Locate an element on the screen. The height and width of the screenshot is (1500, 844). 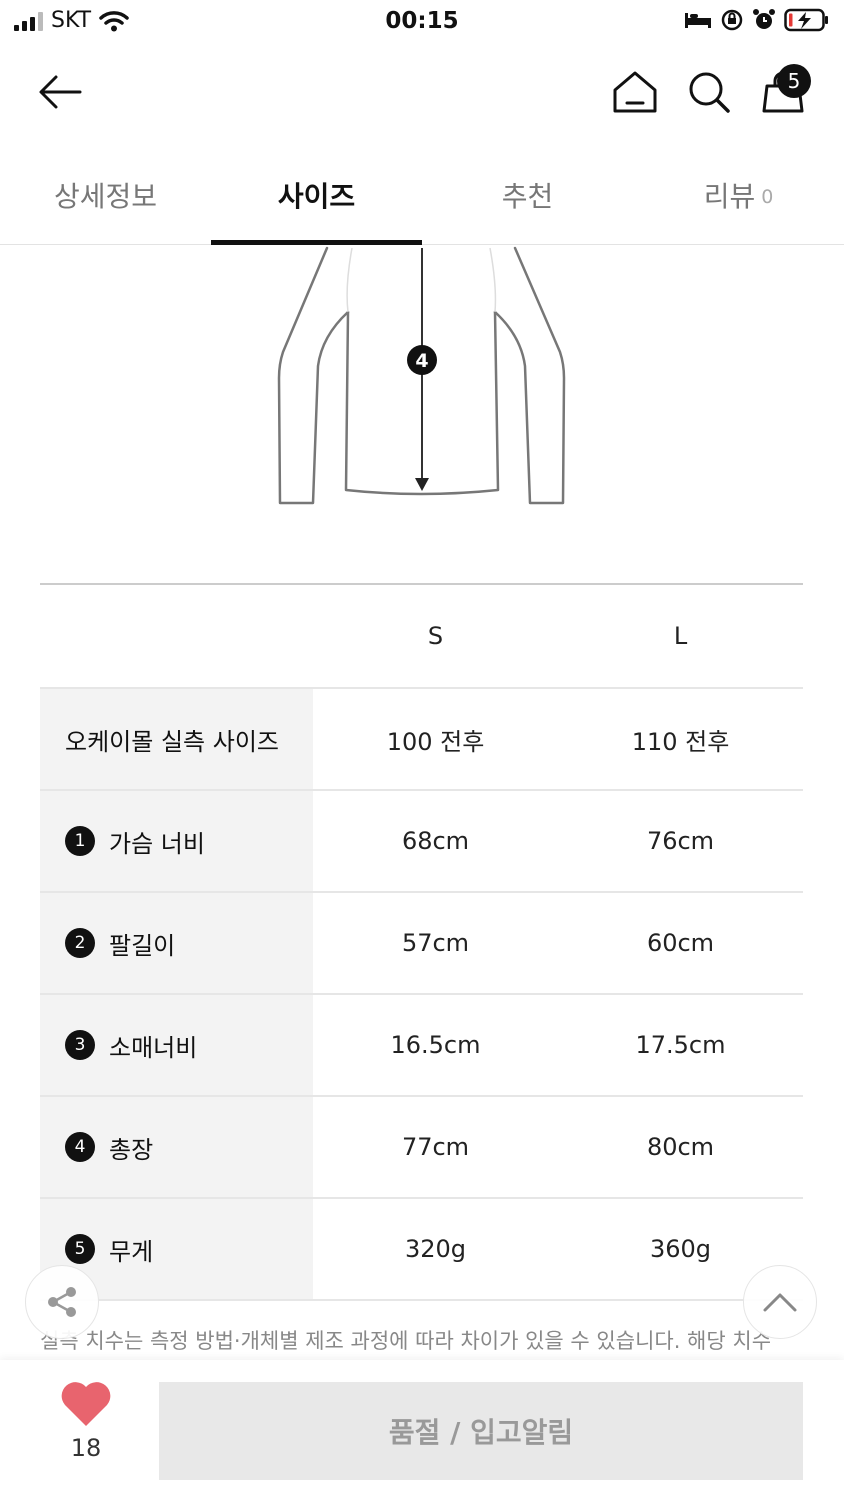
search-icon is located at coordinates (709, 92).